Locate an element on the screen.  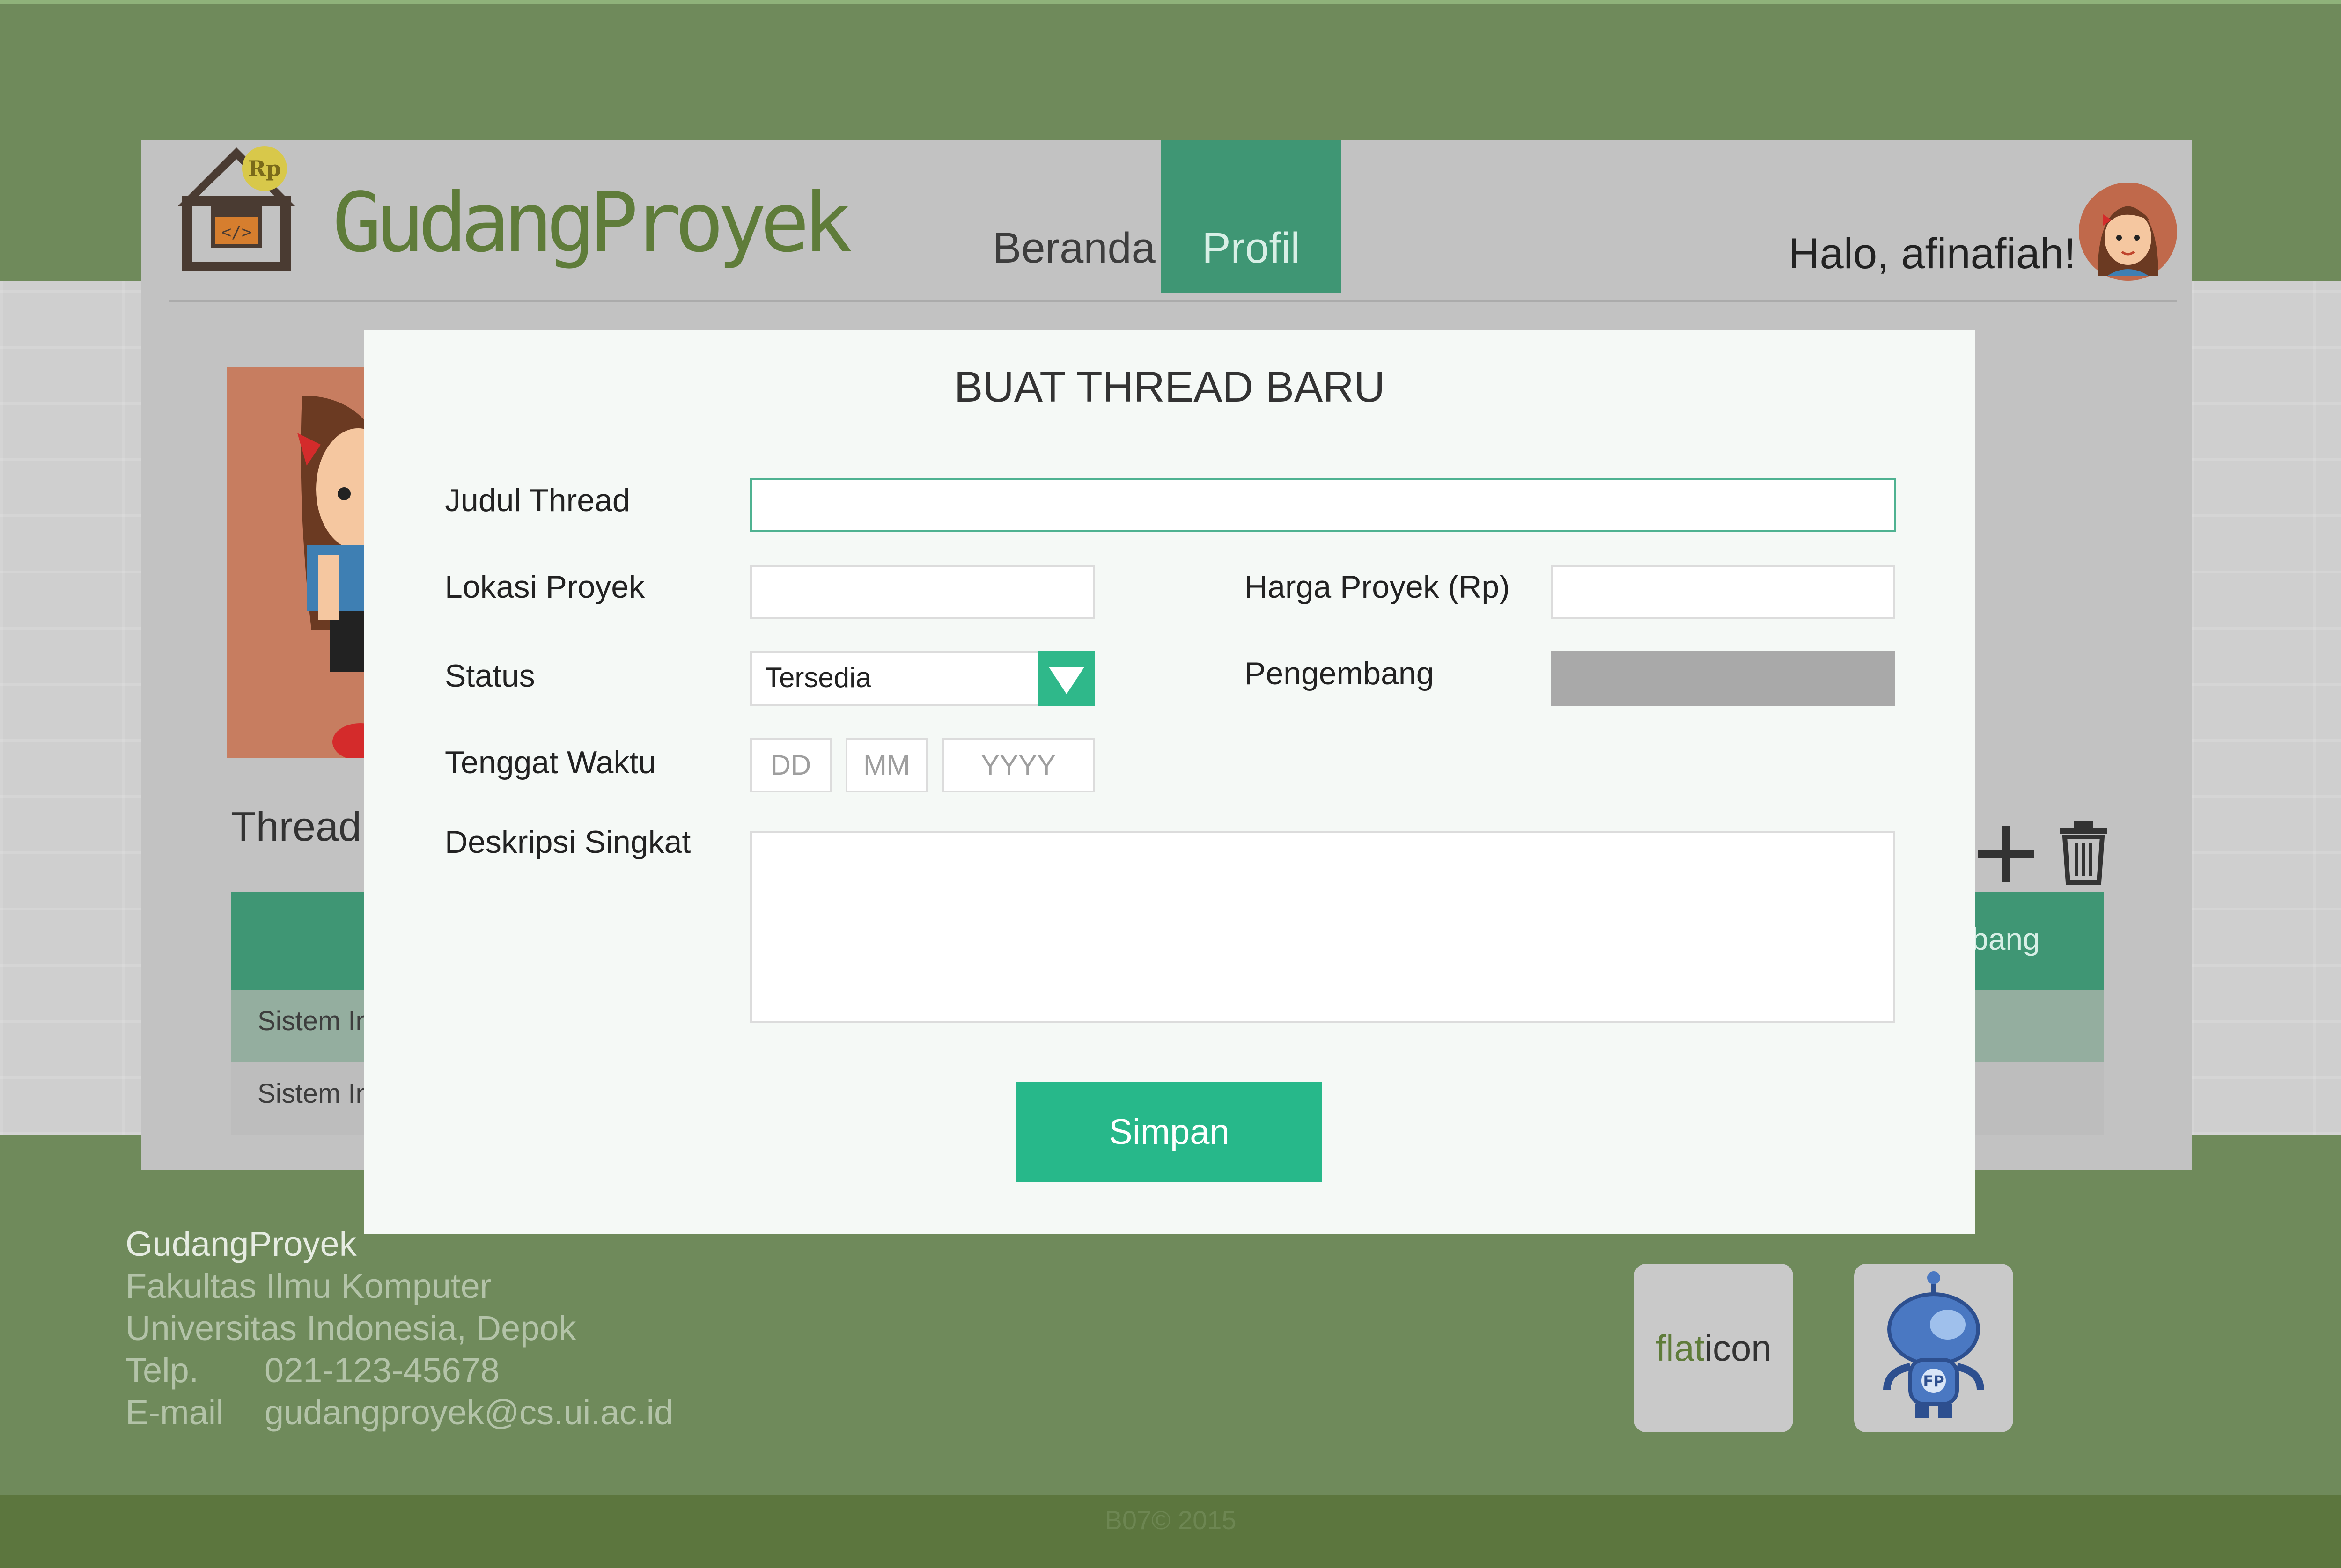
copyright-text: B07© 2015 is located at coordinates (1170, 1520).